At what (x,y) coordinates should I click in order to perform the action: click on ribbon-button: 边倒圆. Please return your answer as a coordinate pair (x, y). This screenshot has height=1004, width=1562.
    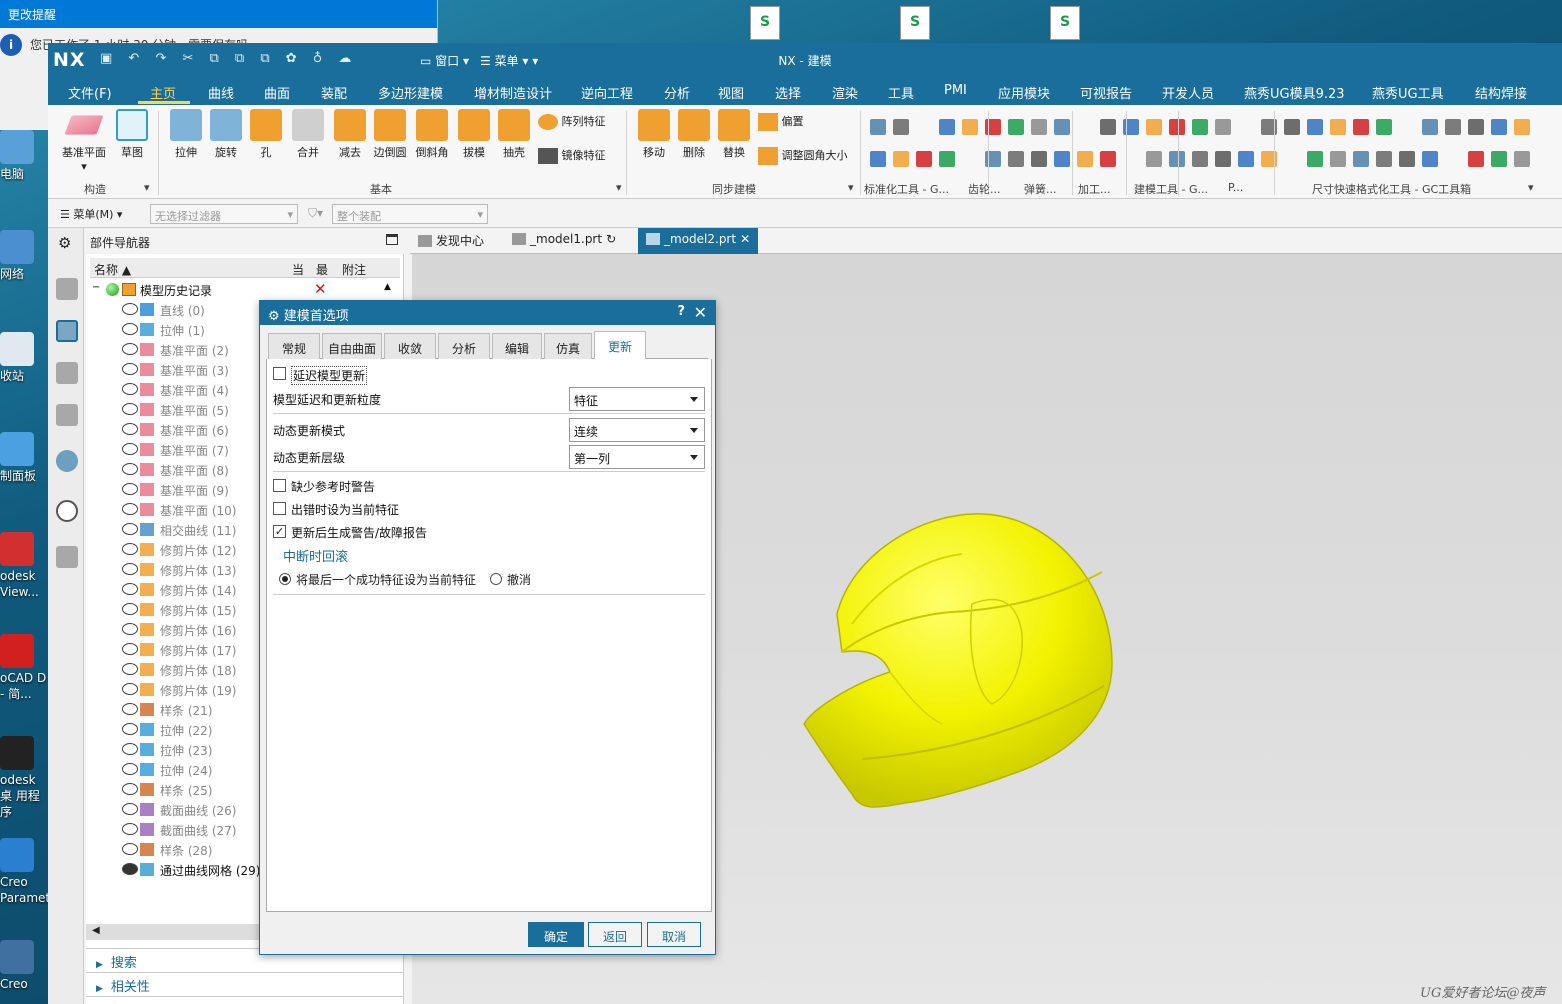
    Looking at the image, I should click on (390, 134).